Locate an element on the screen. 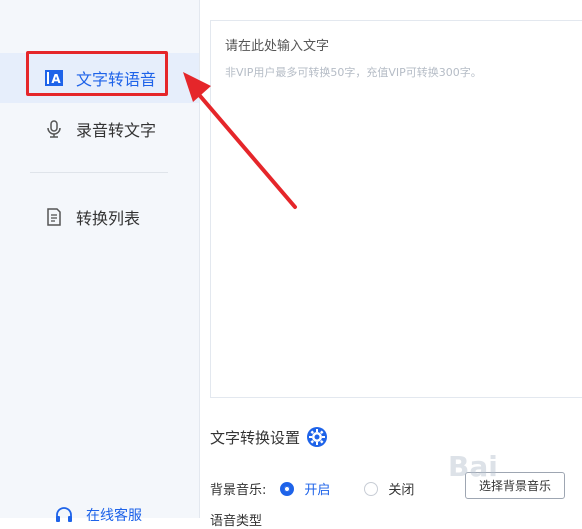 The image size is (582, 529). background-music-row: 背景音乐: 开启 关闭 is located at coordinates (312, 488).